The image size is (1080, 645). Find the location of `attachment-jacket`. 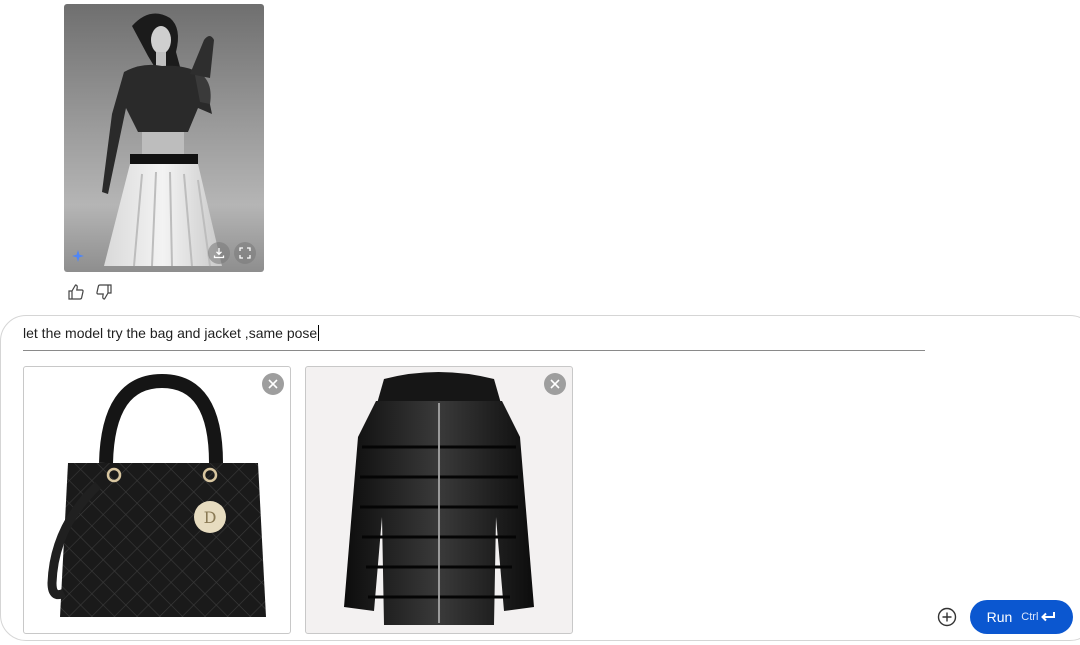

attachment-jacket is located at coordinates (439, 500).